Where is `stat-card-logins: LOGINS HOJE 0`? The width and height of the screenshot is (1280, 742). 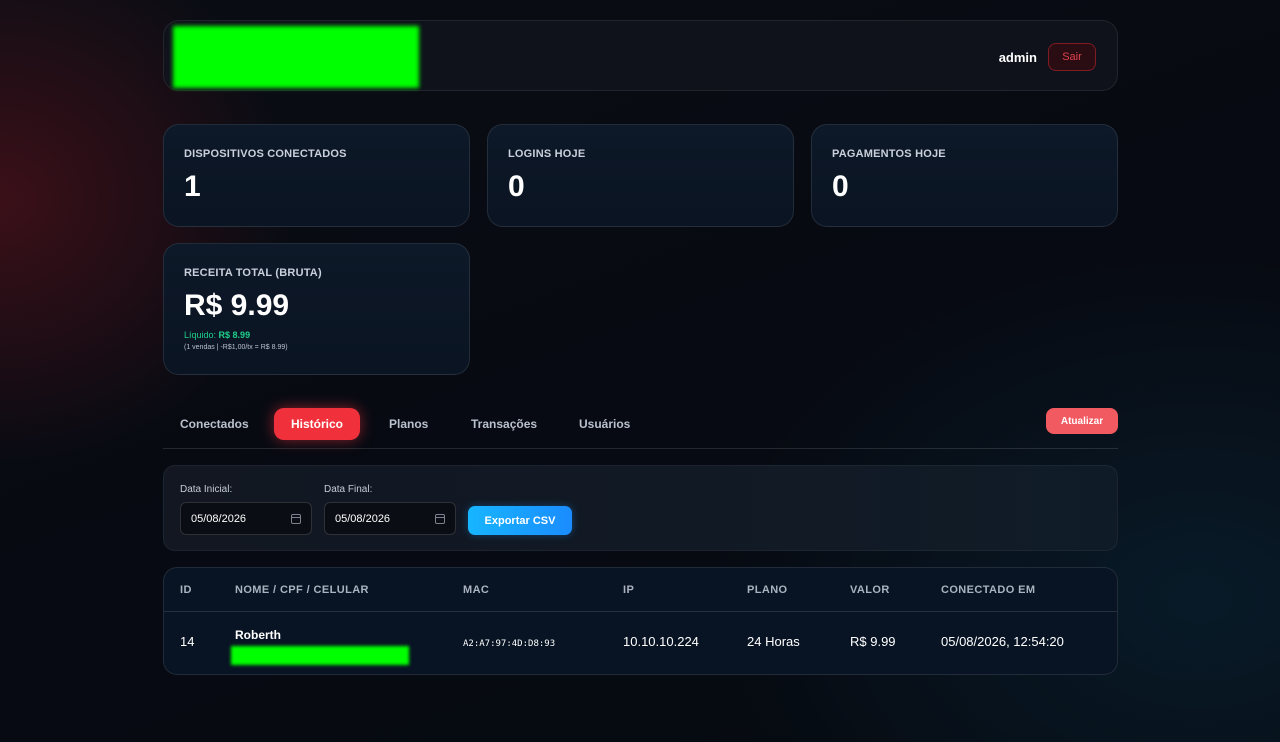
stat-card-logins: LOGINS HOJE 0 is located at coordinates (640, 175).